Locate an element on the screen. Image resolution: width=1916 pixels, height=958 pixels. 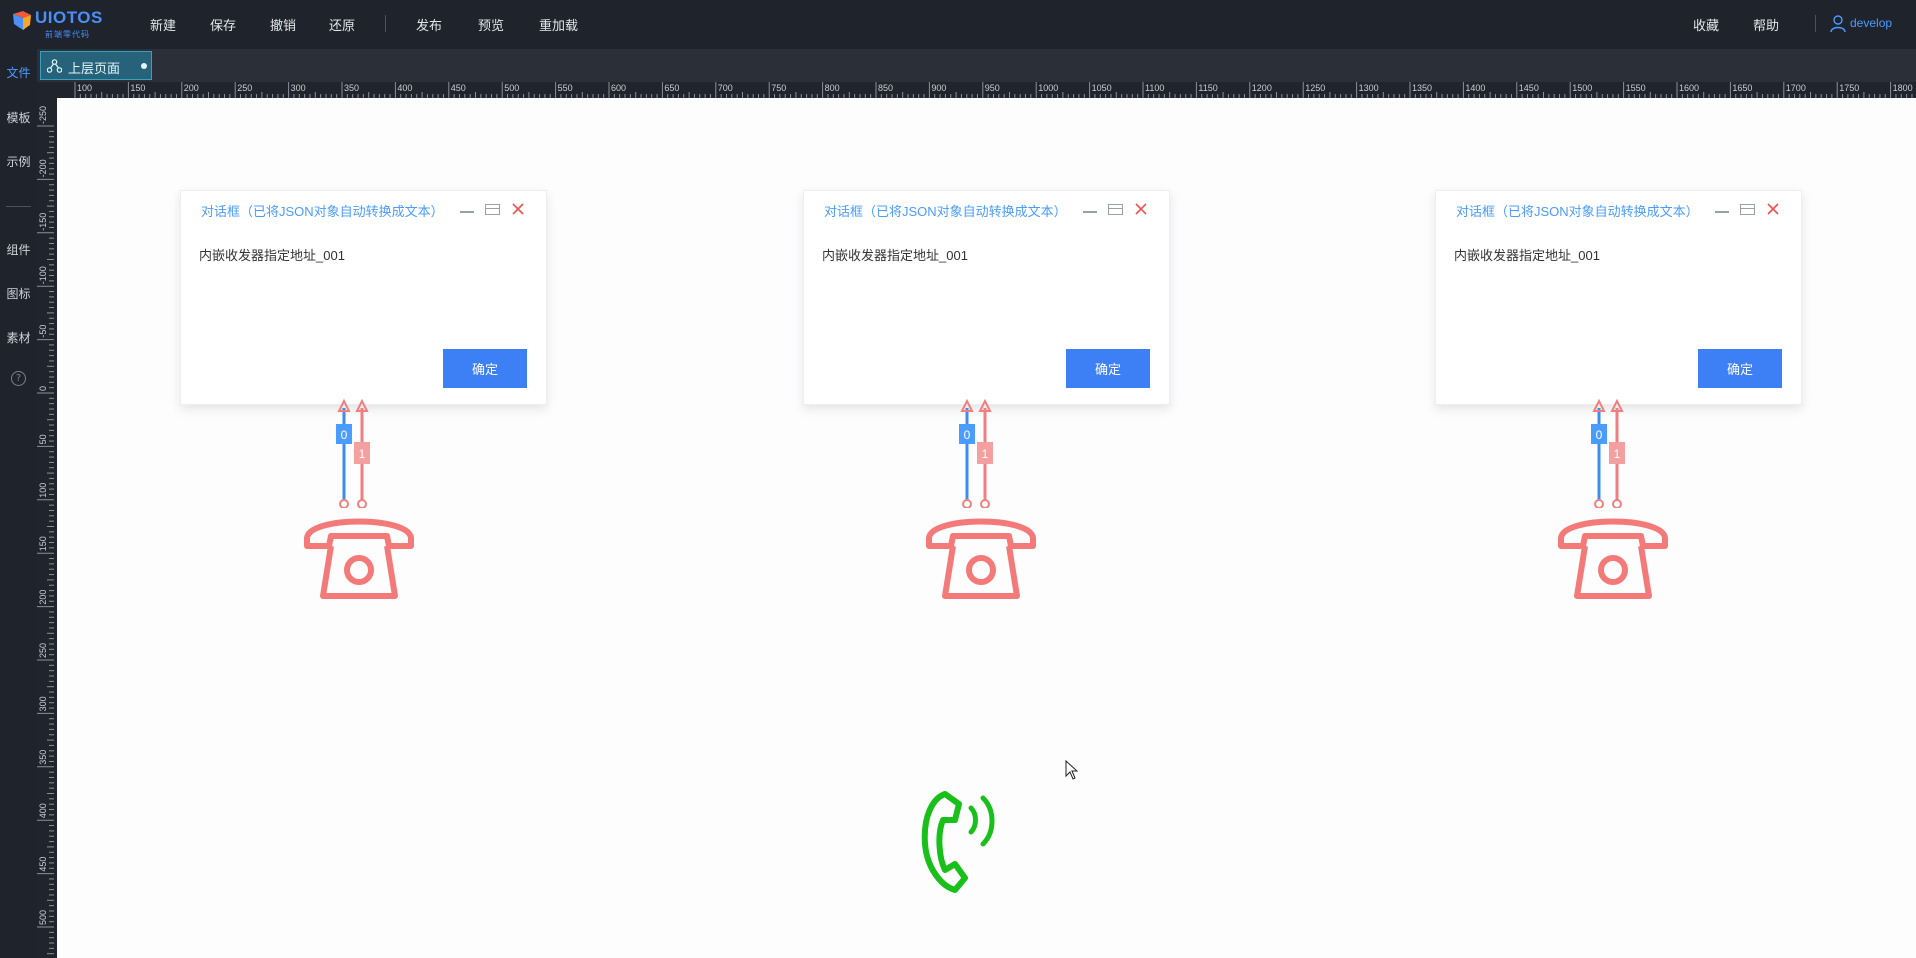
ruler-label: 1700 is located at coordinates (1796, 88).